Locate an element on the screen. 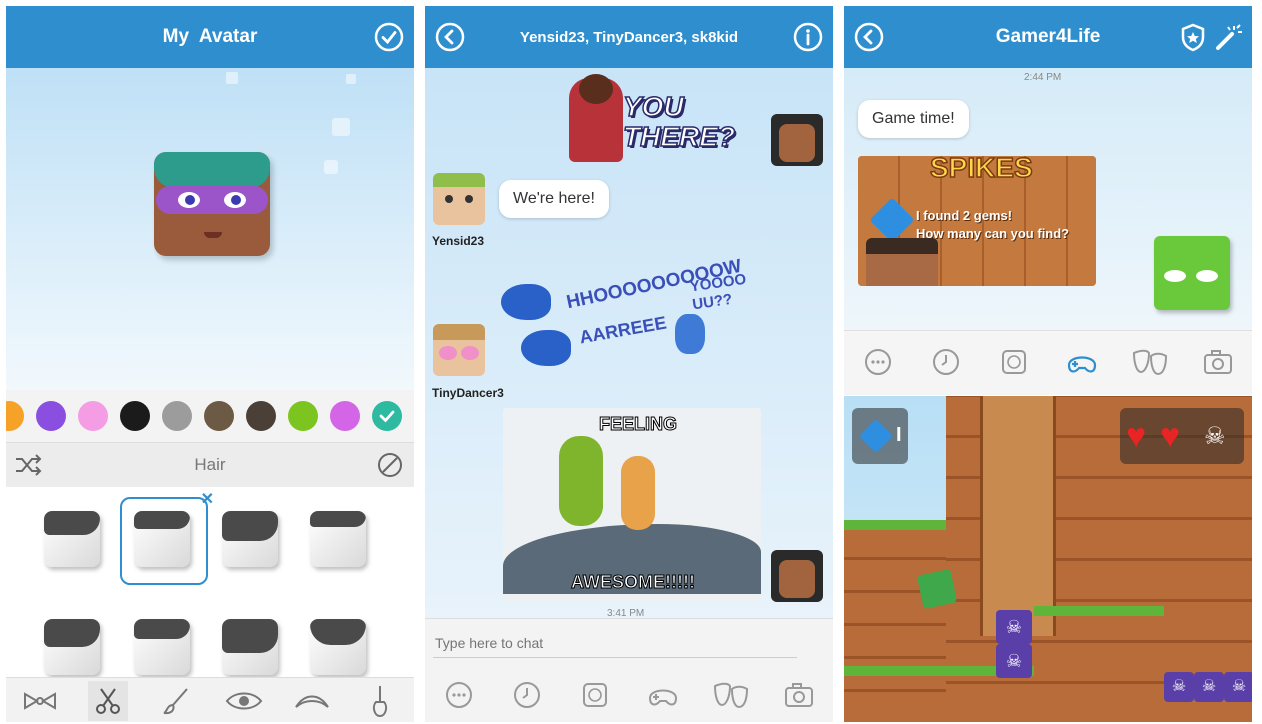  game-title: SPIKES is located at coordinates (981, 170).